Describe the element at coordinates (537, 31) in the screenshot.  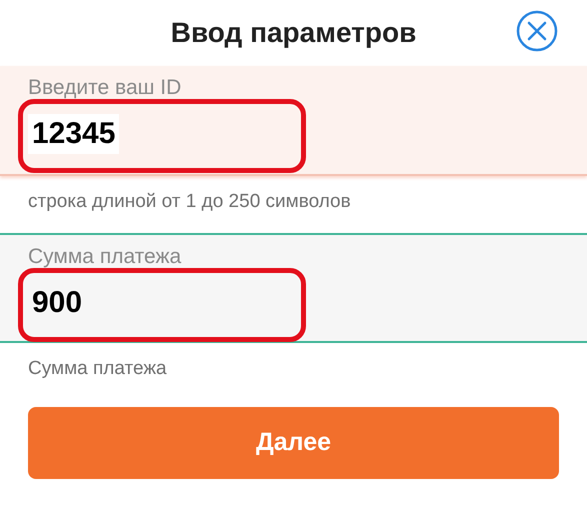
I see `close-icon` at that location.